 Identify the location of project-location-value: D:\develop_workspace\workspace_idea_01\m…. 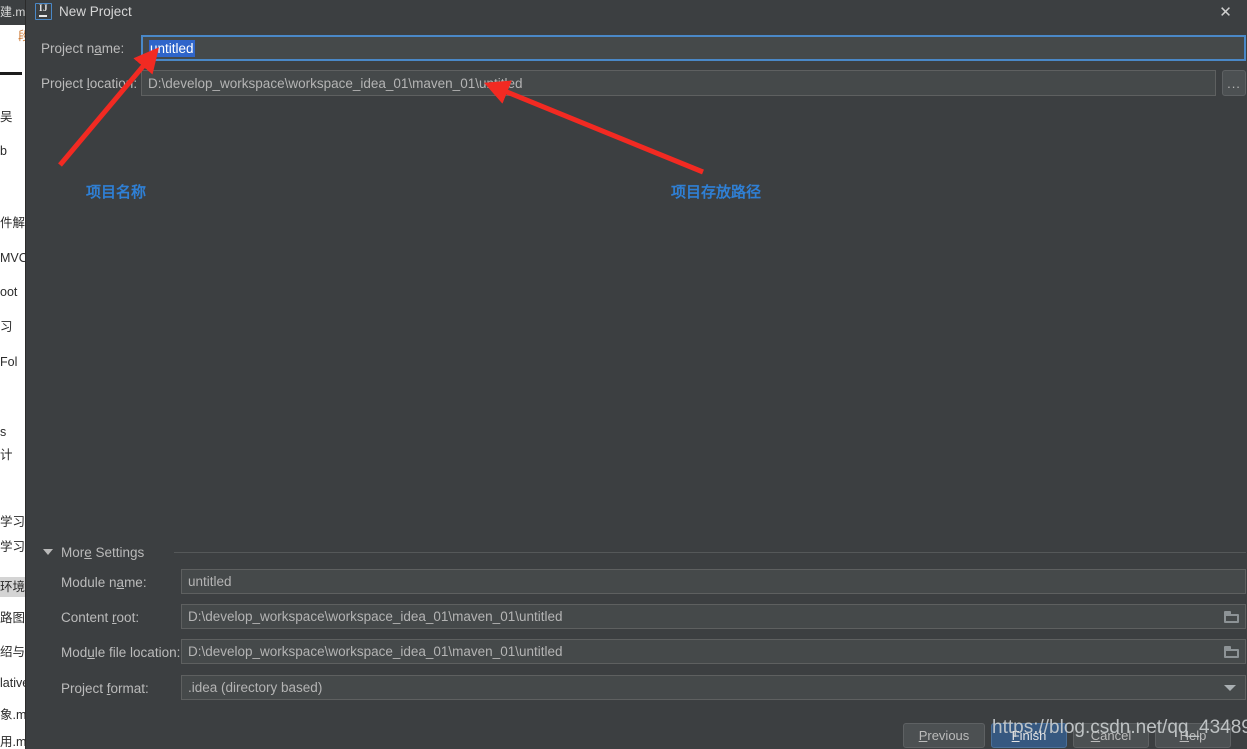
(335, 83).